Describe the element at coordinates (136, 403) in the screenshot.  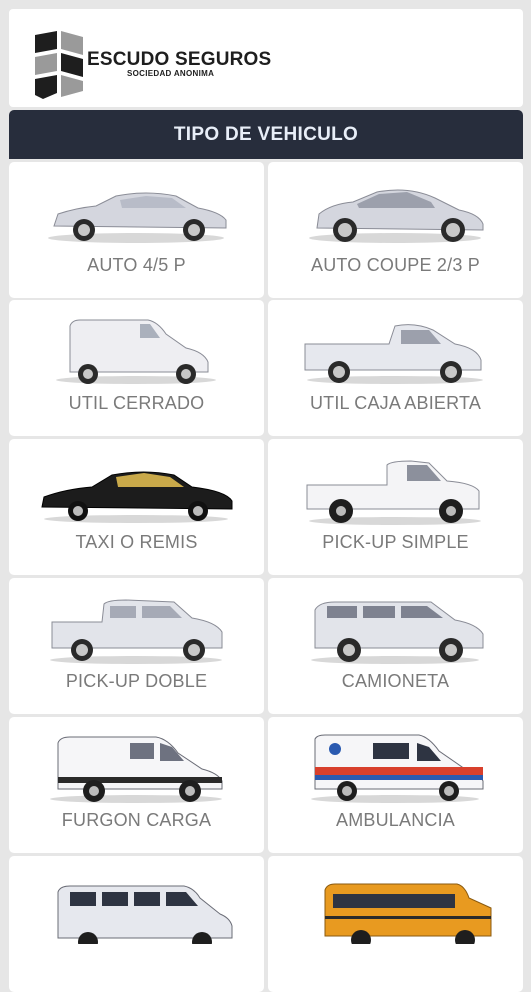
I see `vehicle-label: UTIL CERRADO` at that location.